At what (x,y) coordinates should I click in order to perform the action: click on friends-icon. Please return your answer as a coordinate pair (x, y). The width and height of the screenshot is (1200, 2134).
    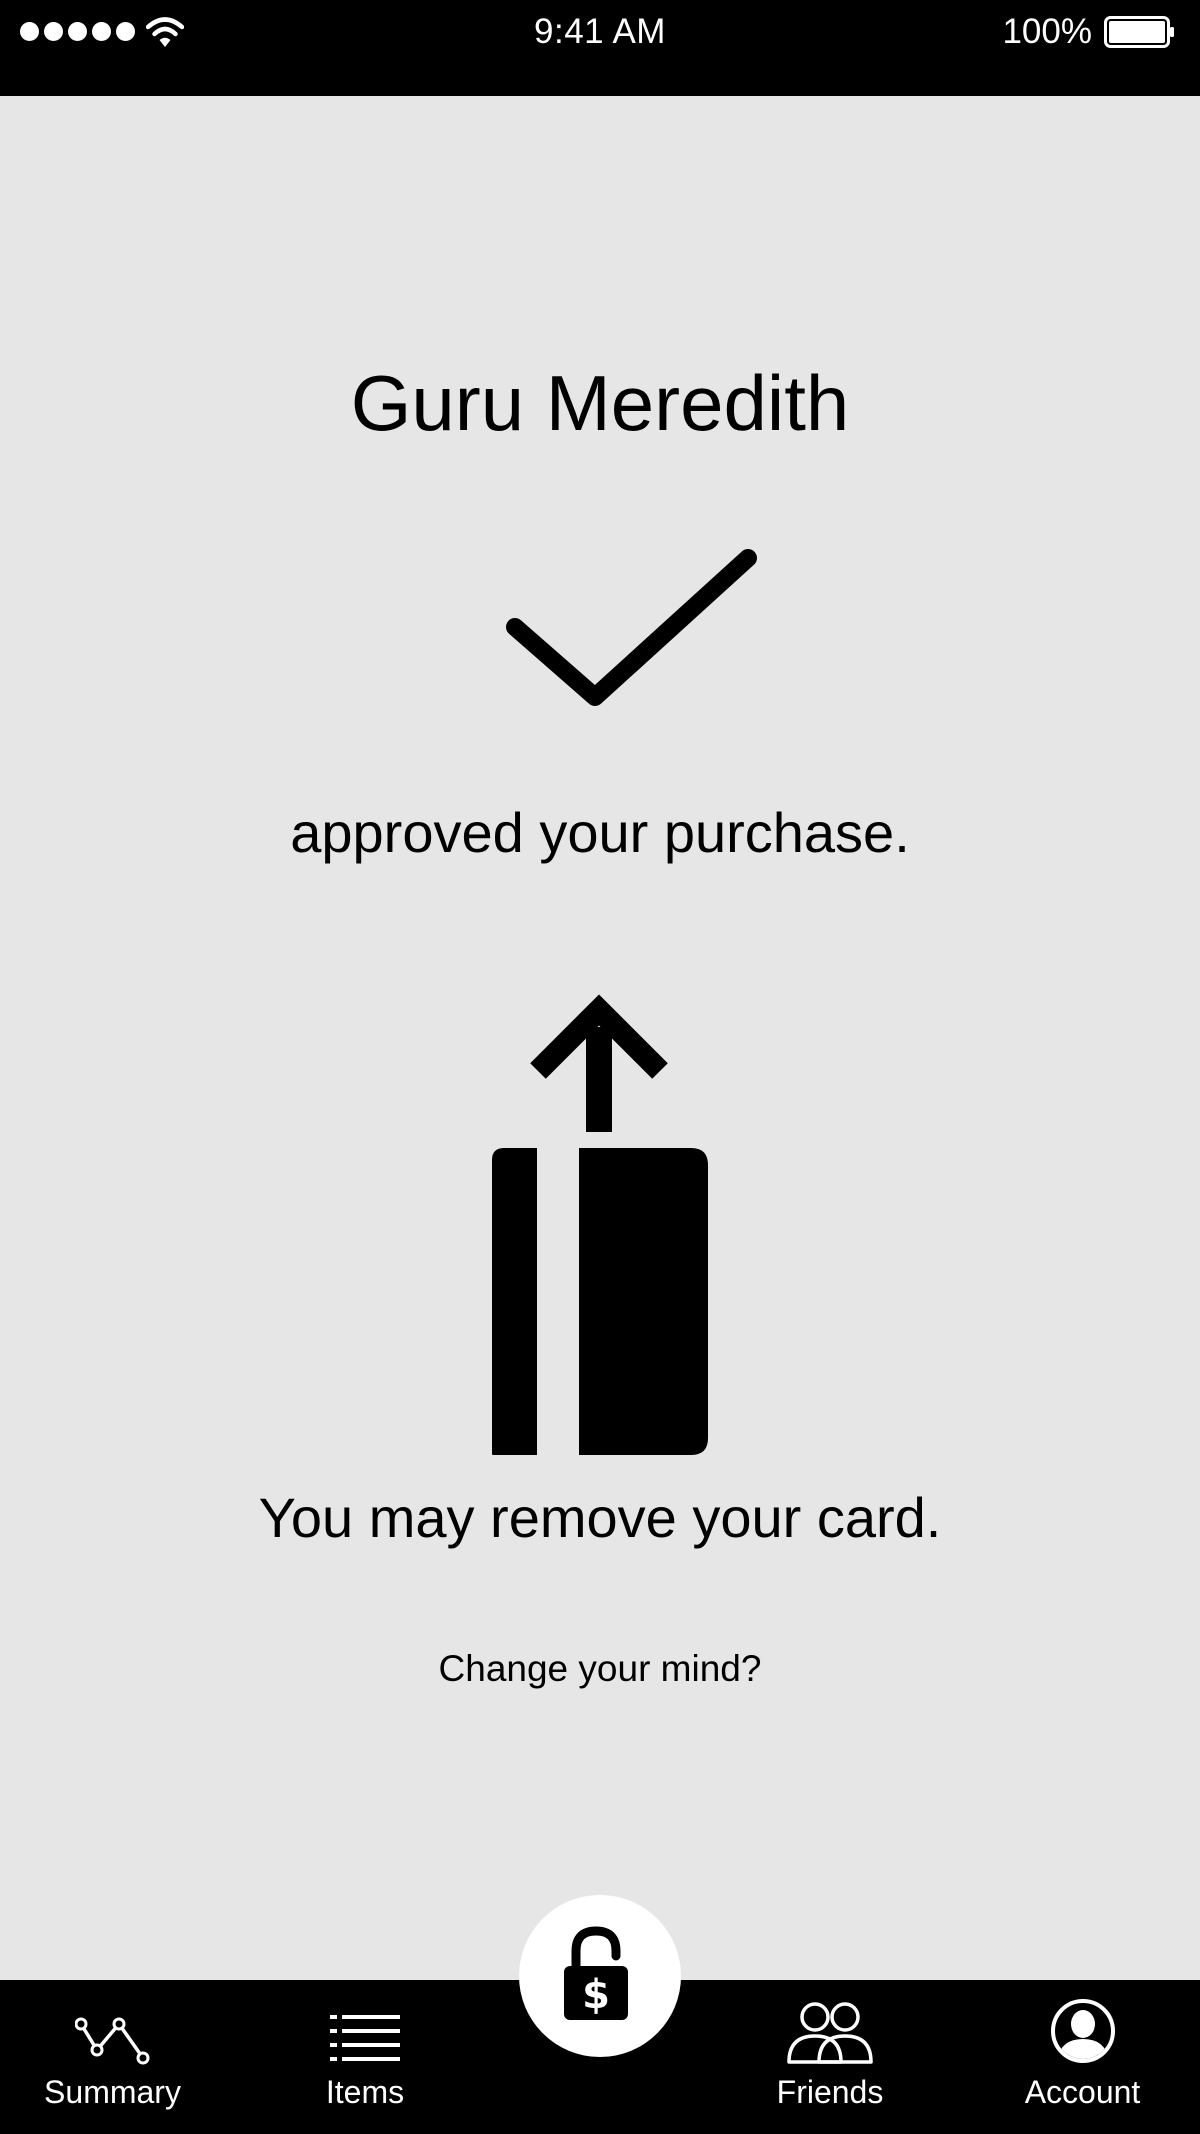
    Looking at the image, I should click on (830, 2033).